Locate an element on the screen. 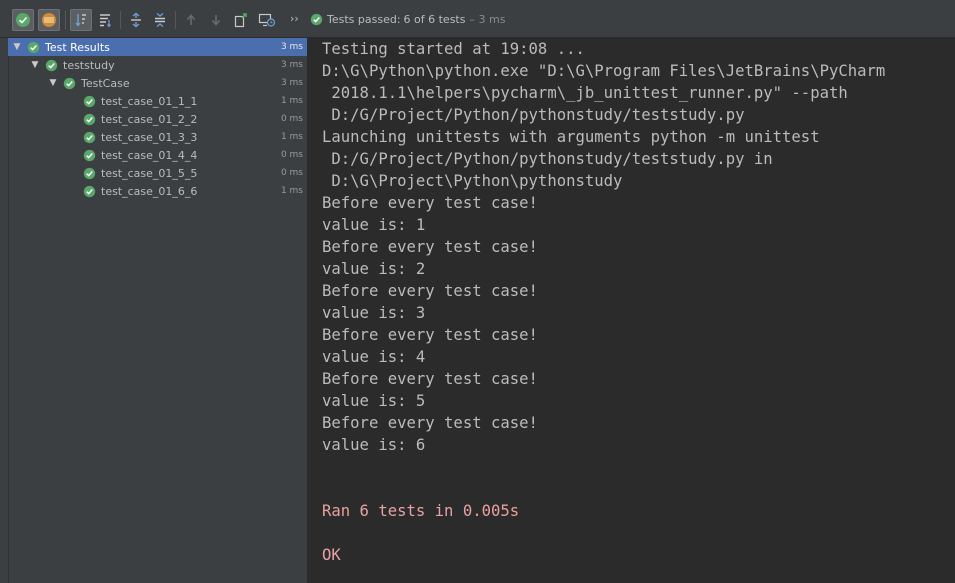 This screenshot has width=955, height=583. import-tests-button is located at coordinates (267, 20).